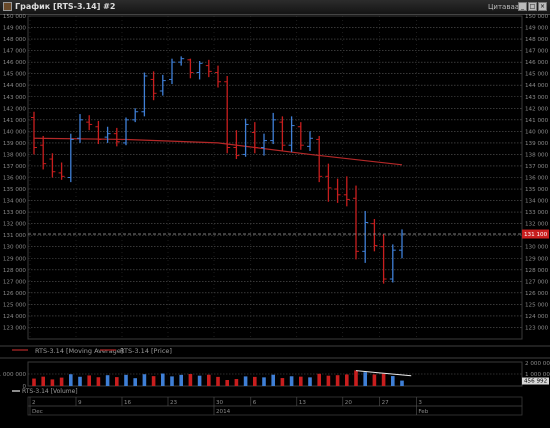 This screenshot has width=550, height=428. Describe the element at coordinates (15, 305) in the screenshot. I see `price-tick-left: 125 000` at that location.